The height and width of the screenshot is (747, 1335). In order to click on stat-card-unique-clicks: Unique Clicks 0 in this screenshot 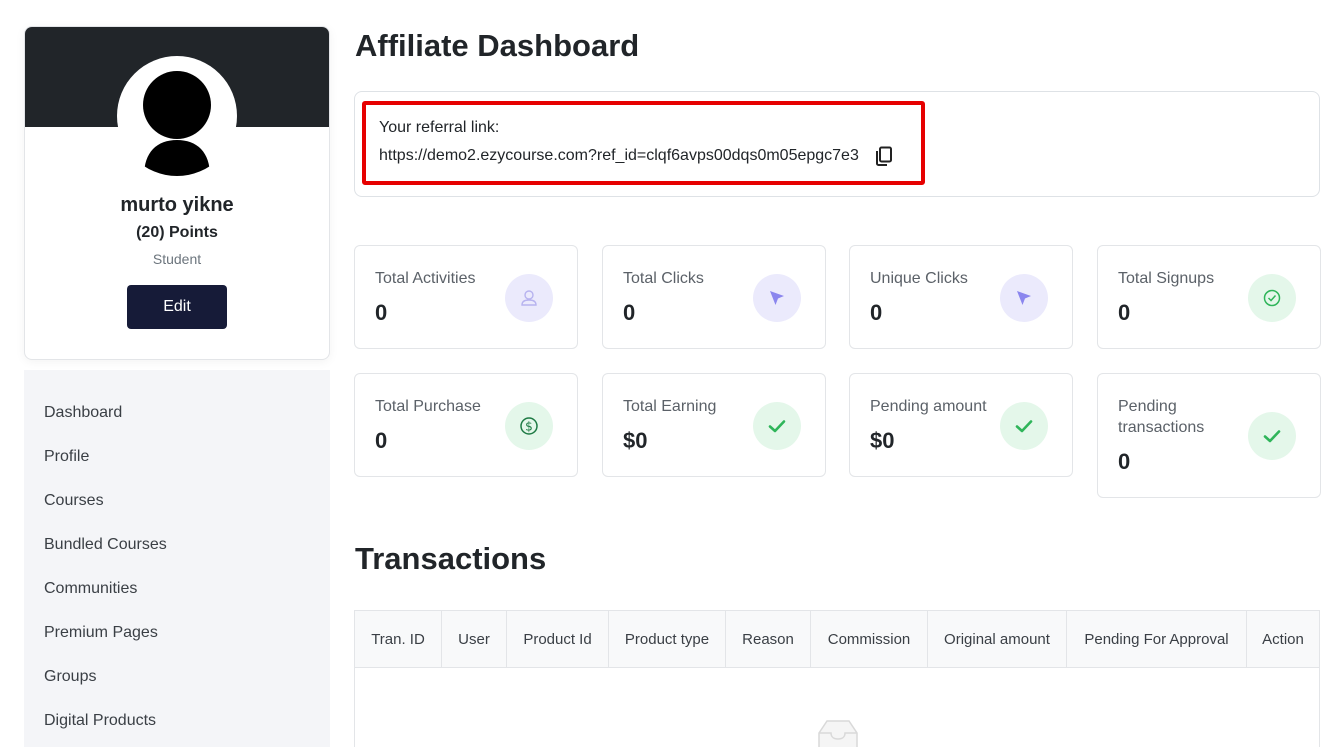, I will do `click(961, 297)`.